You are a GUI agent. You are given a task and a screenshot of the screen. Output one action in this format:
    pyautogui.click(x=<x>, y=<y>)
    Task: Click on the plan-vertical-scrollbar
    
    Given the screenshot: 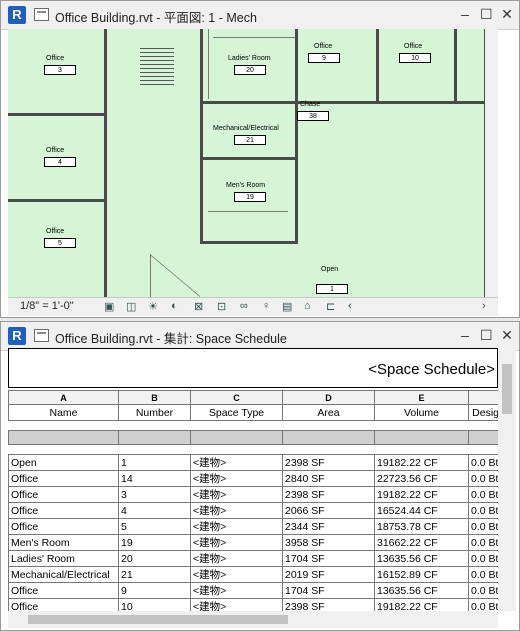 What is the action you would take?
    pyautogui.click(x=491, y=163)
    